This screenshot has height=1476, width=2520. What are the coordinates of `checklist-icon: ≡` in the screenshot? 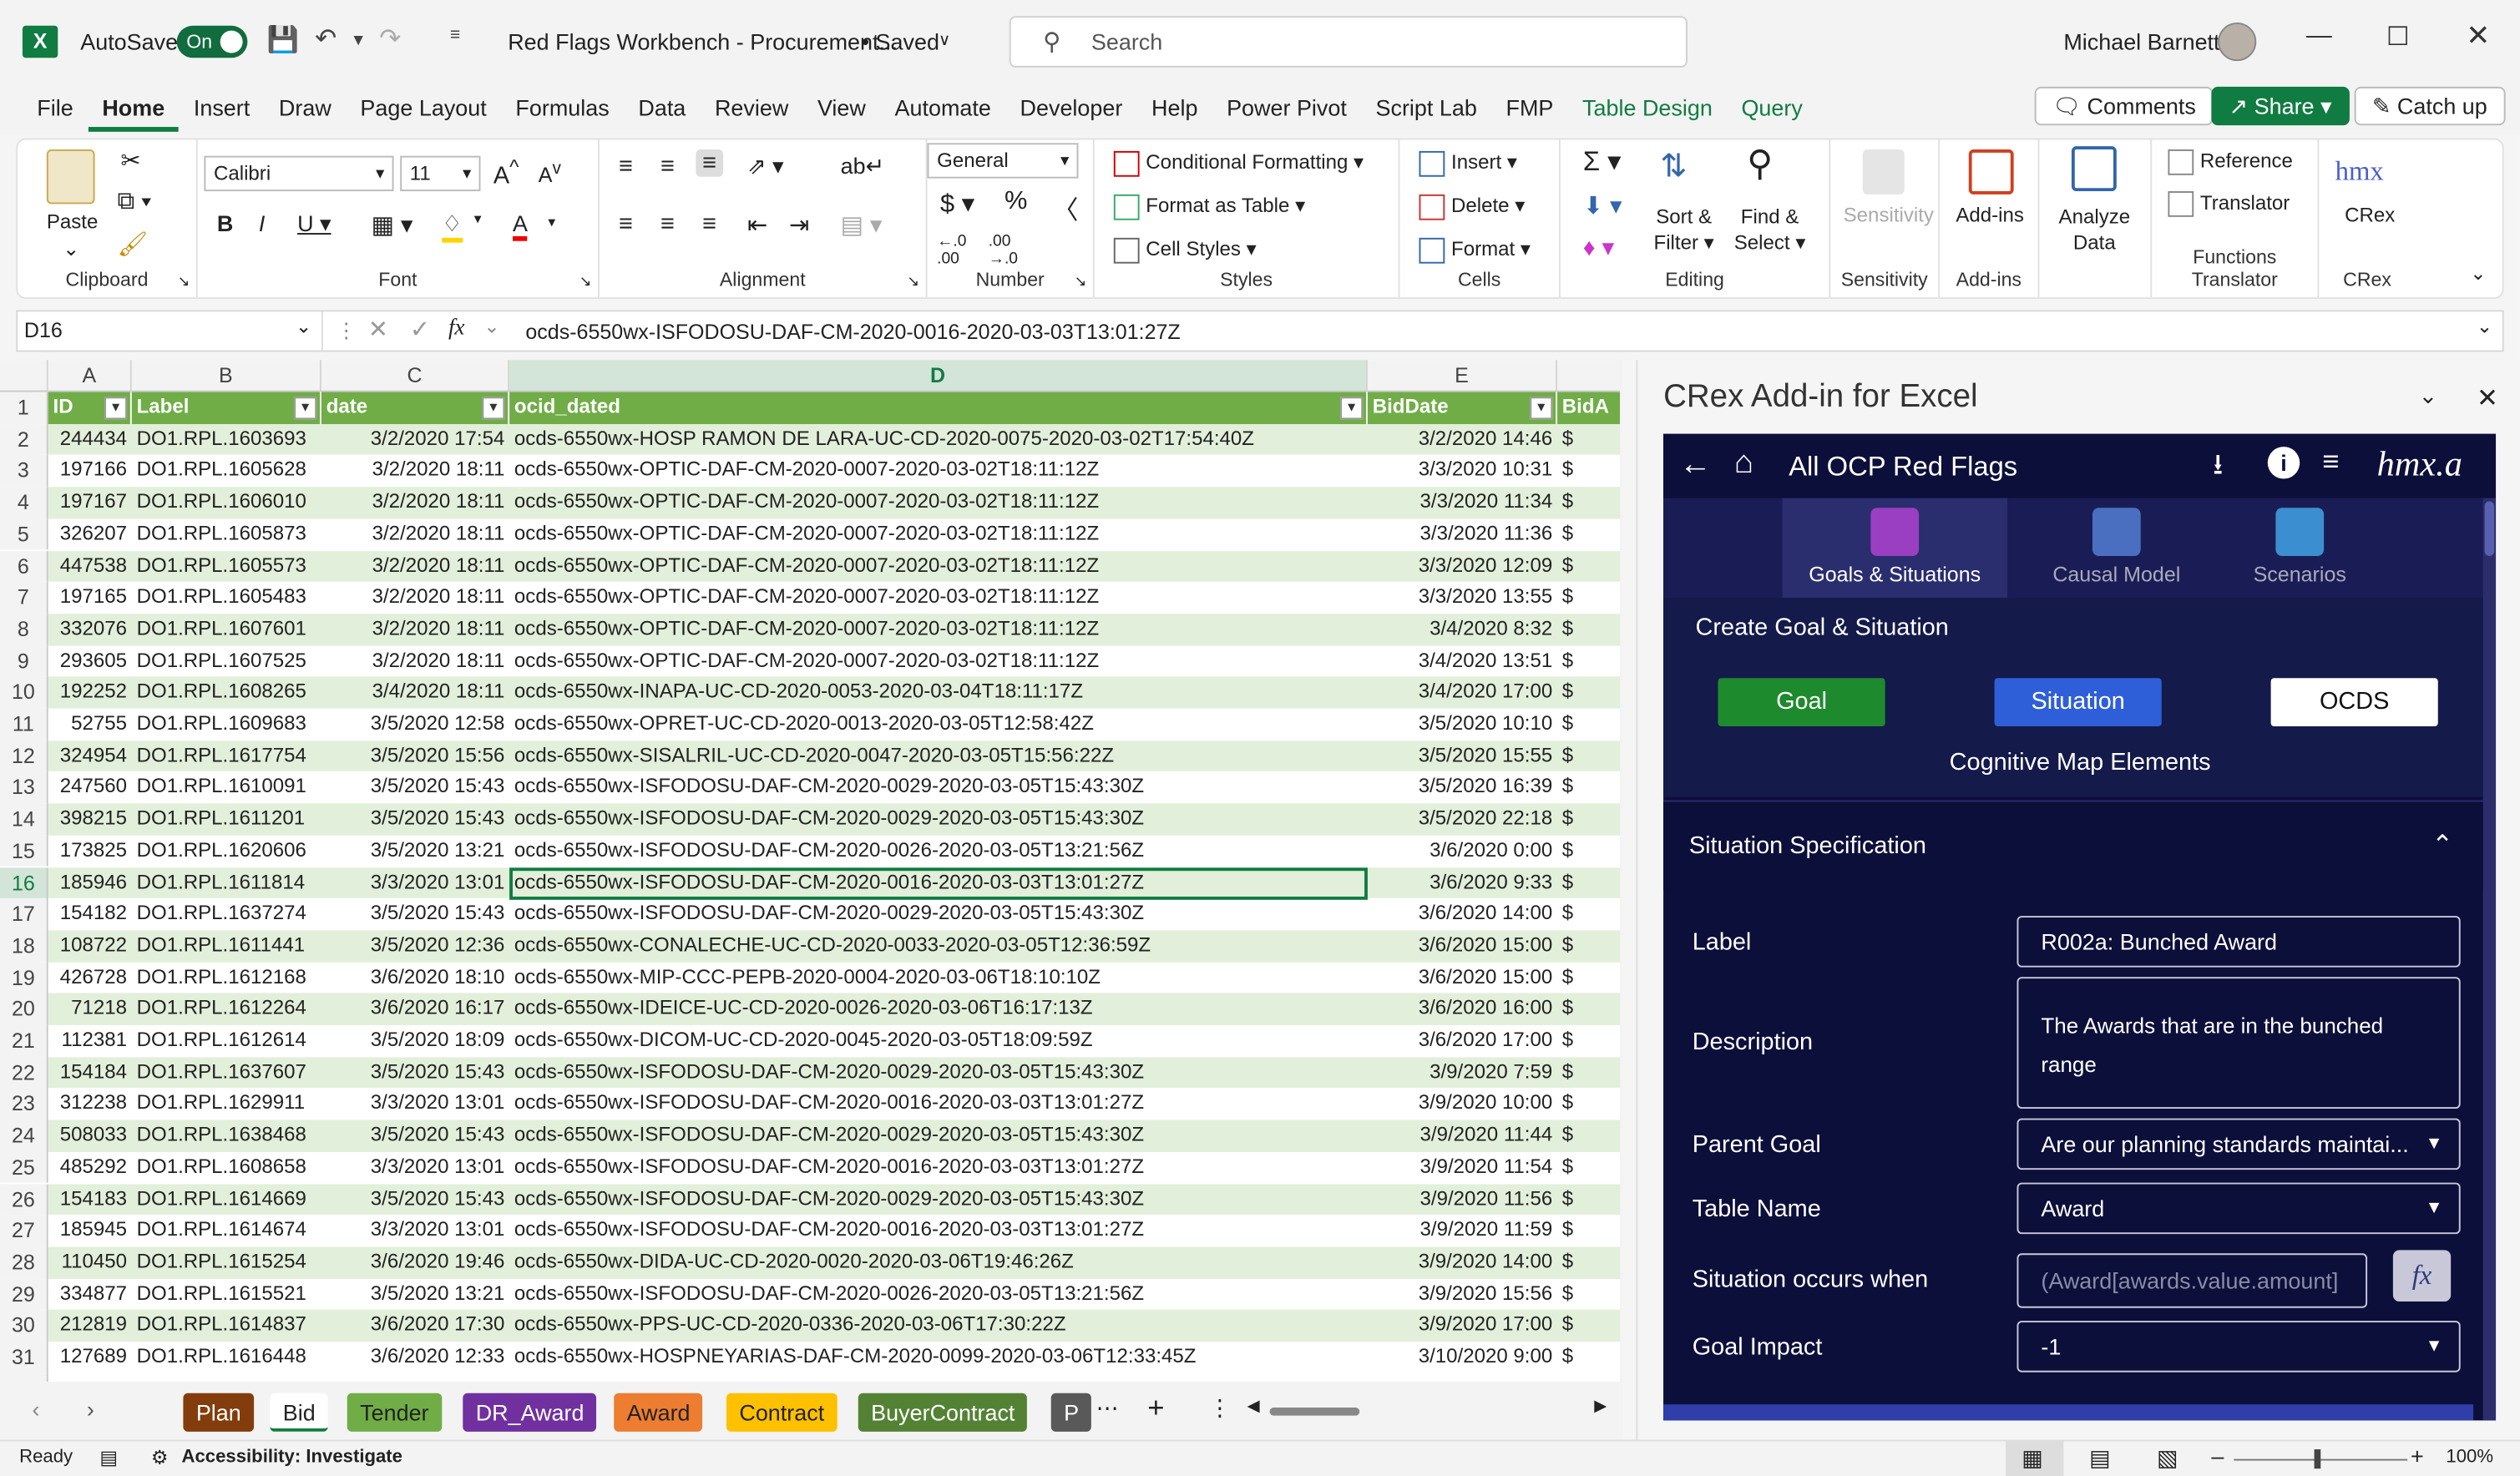 It's located at (2330, 461).